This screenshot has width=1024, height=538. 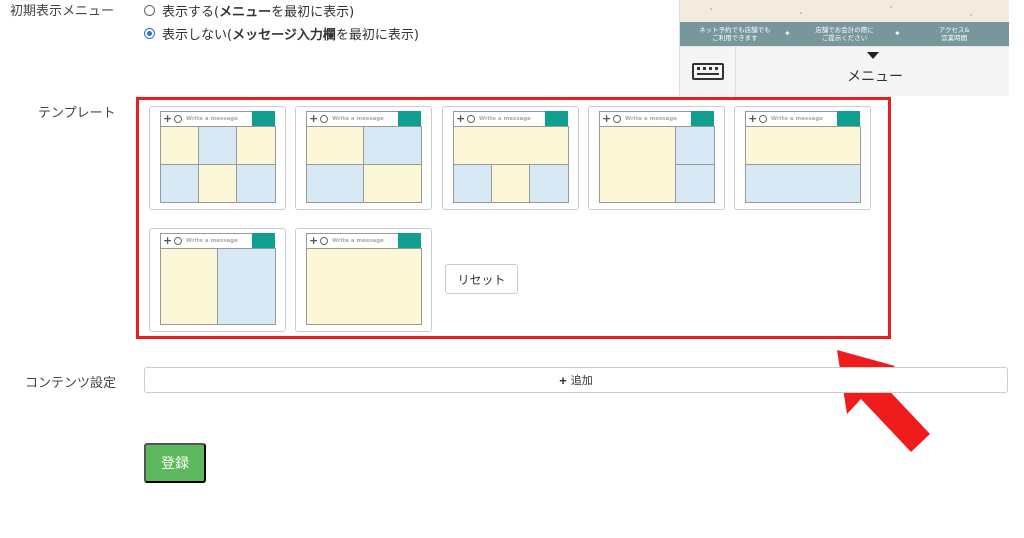 I want to click on submit-button: 登録, so click(x=175, y=463).